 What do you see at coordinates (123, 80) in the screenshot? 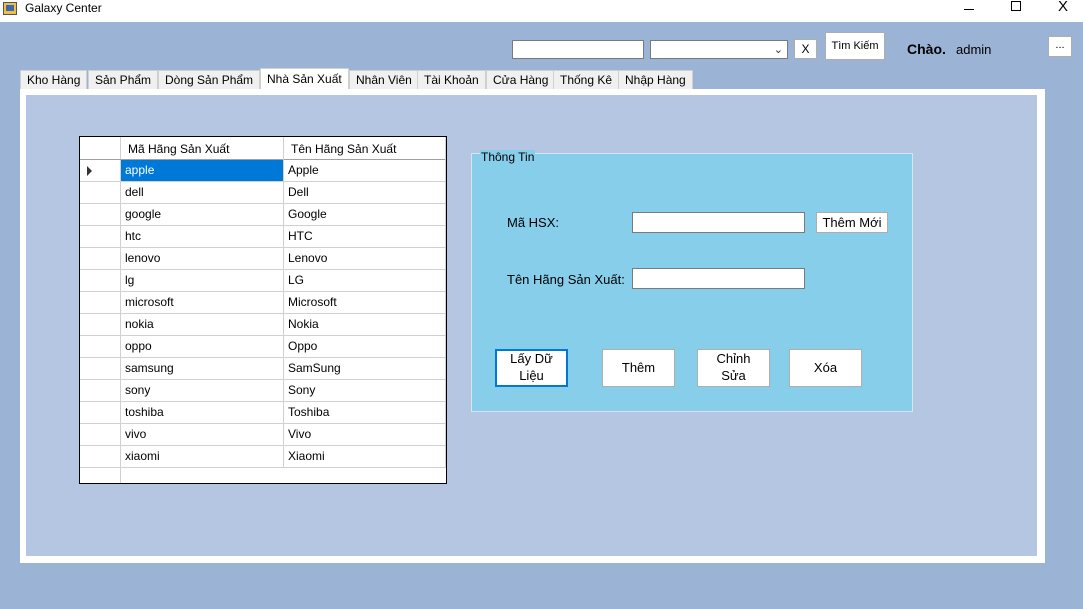
I see `tab-1: Sản Phẩm` at bounding box center [123, 80].